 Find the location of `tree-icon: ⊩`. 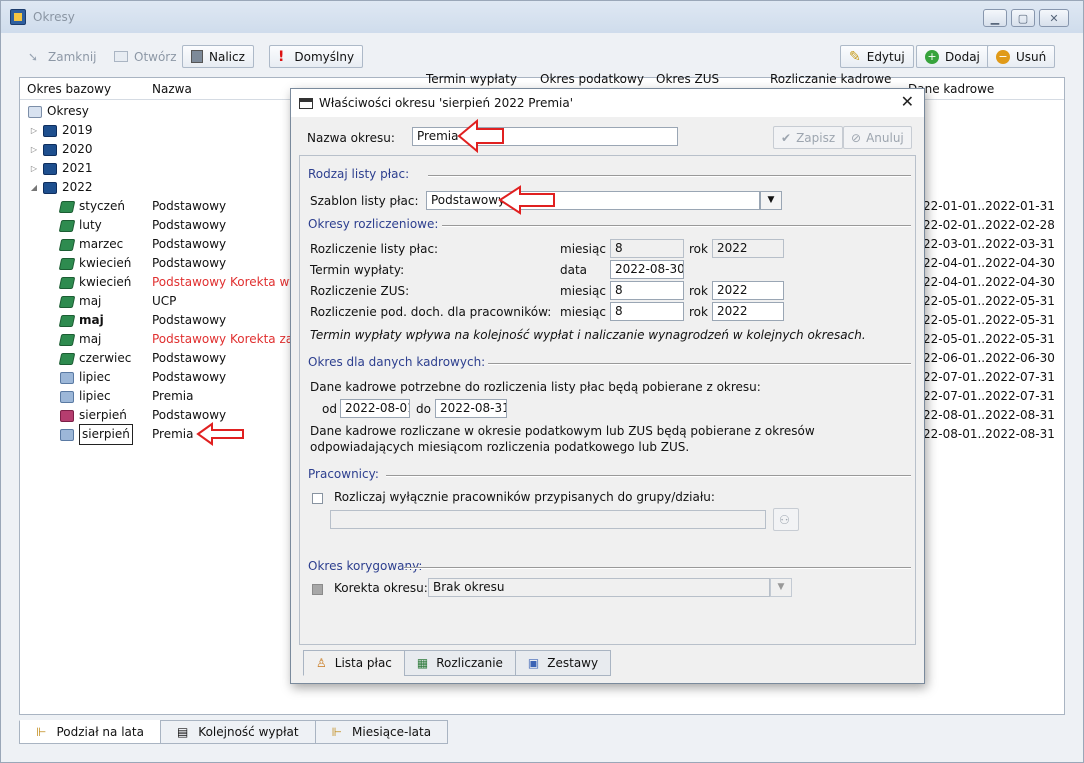

tree-icon: ⊩ is located at coordinates (41, 732).